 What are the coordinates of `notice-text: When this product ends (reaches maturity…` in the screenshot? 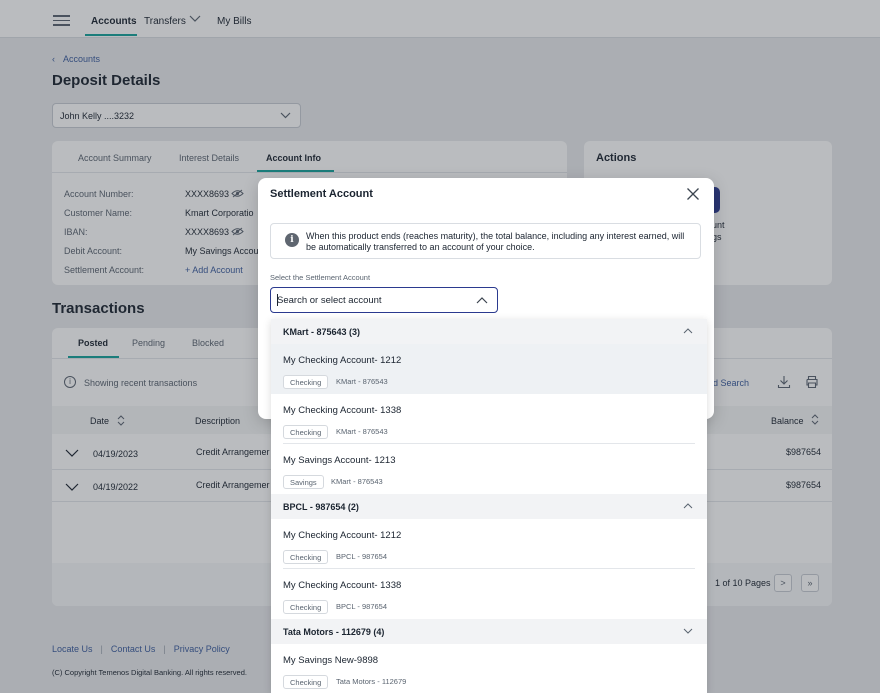 It's located at (495, 241).